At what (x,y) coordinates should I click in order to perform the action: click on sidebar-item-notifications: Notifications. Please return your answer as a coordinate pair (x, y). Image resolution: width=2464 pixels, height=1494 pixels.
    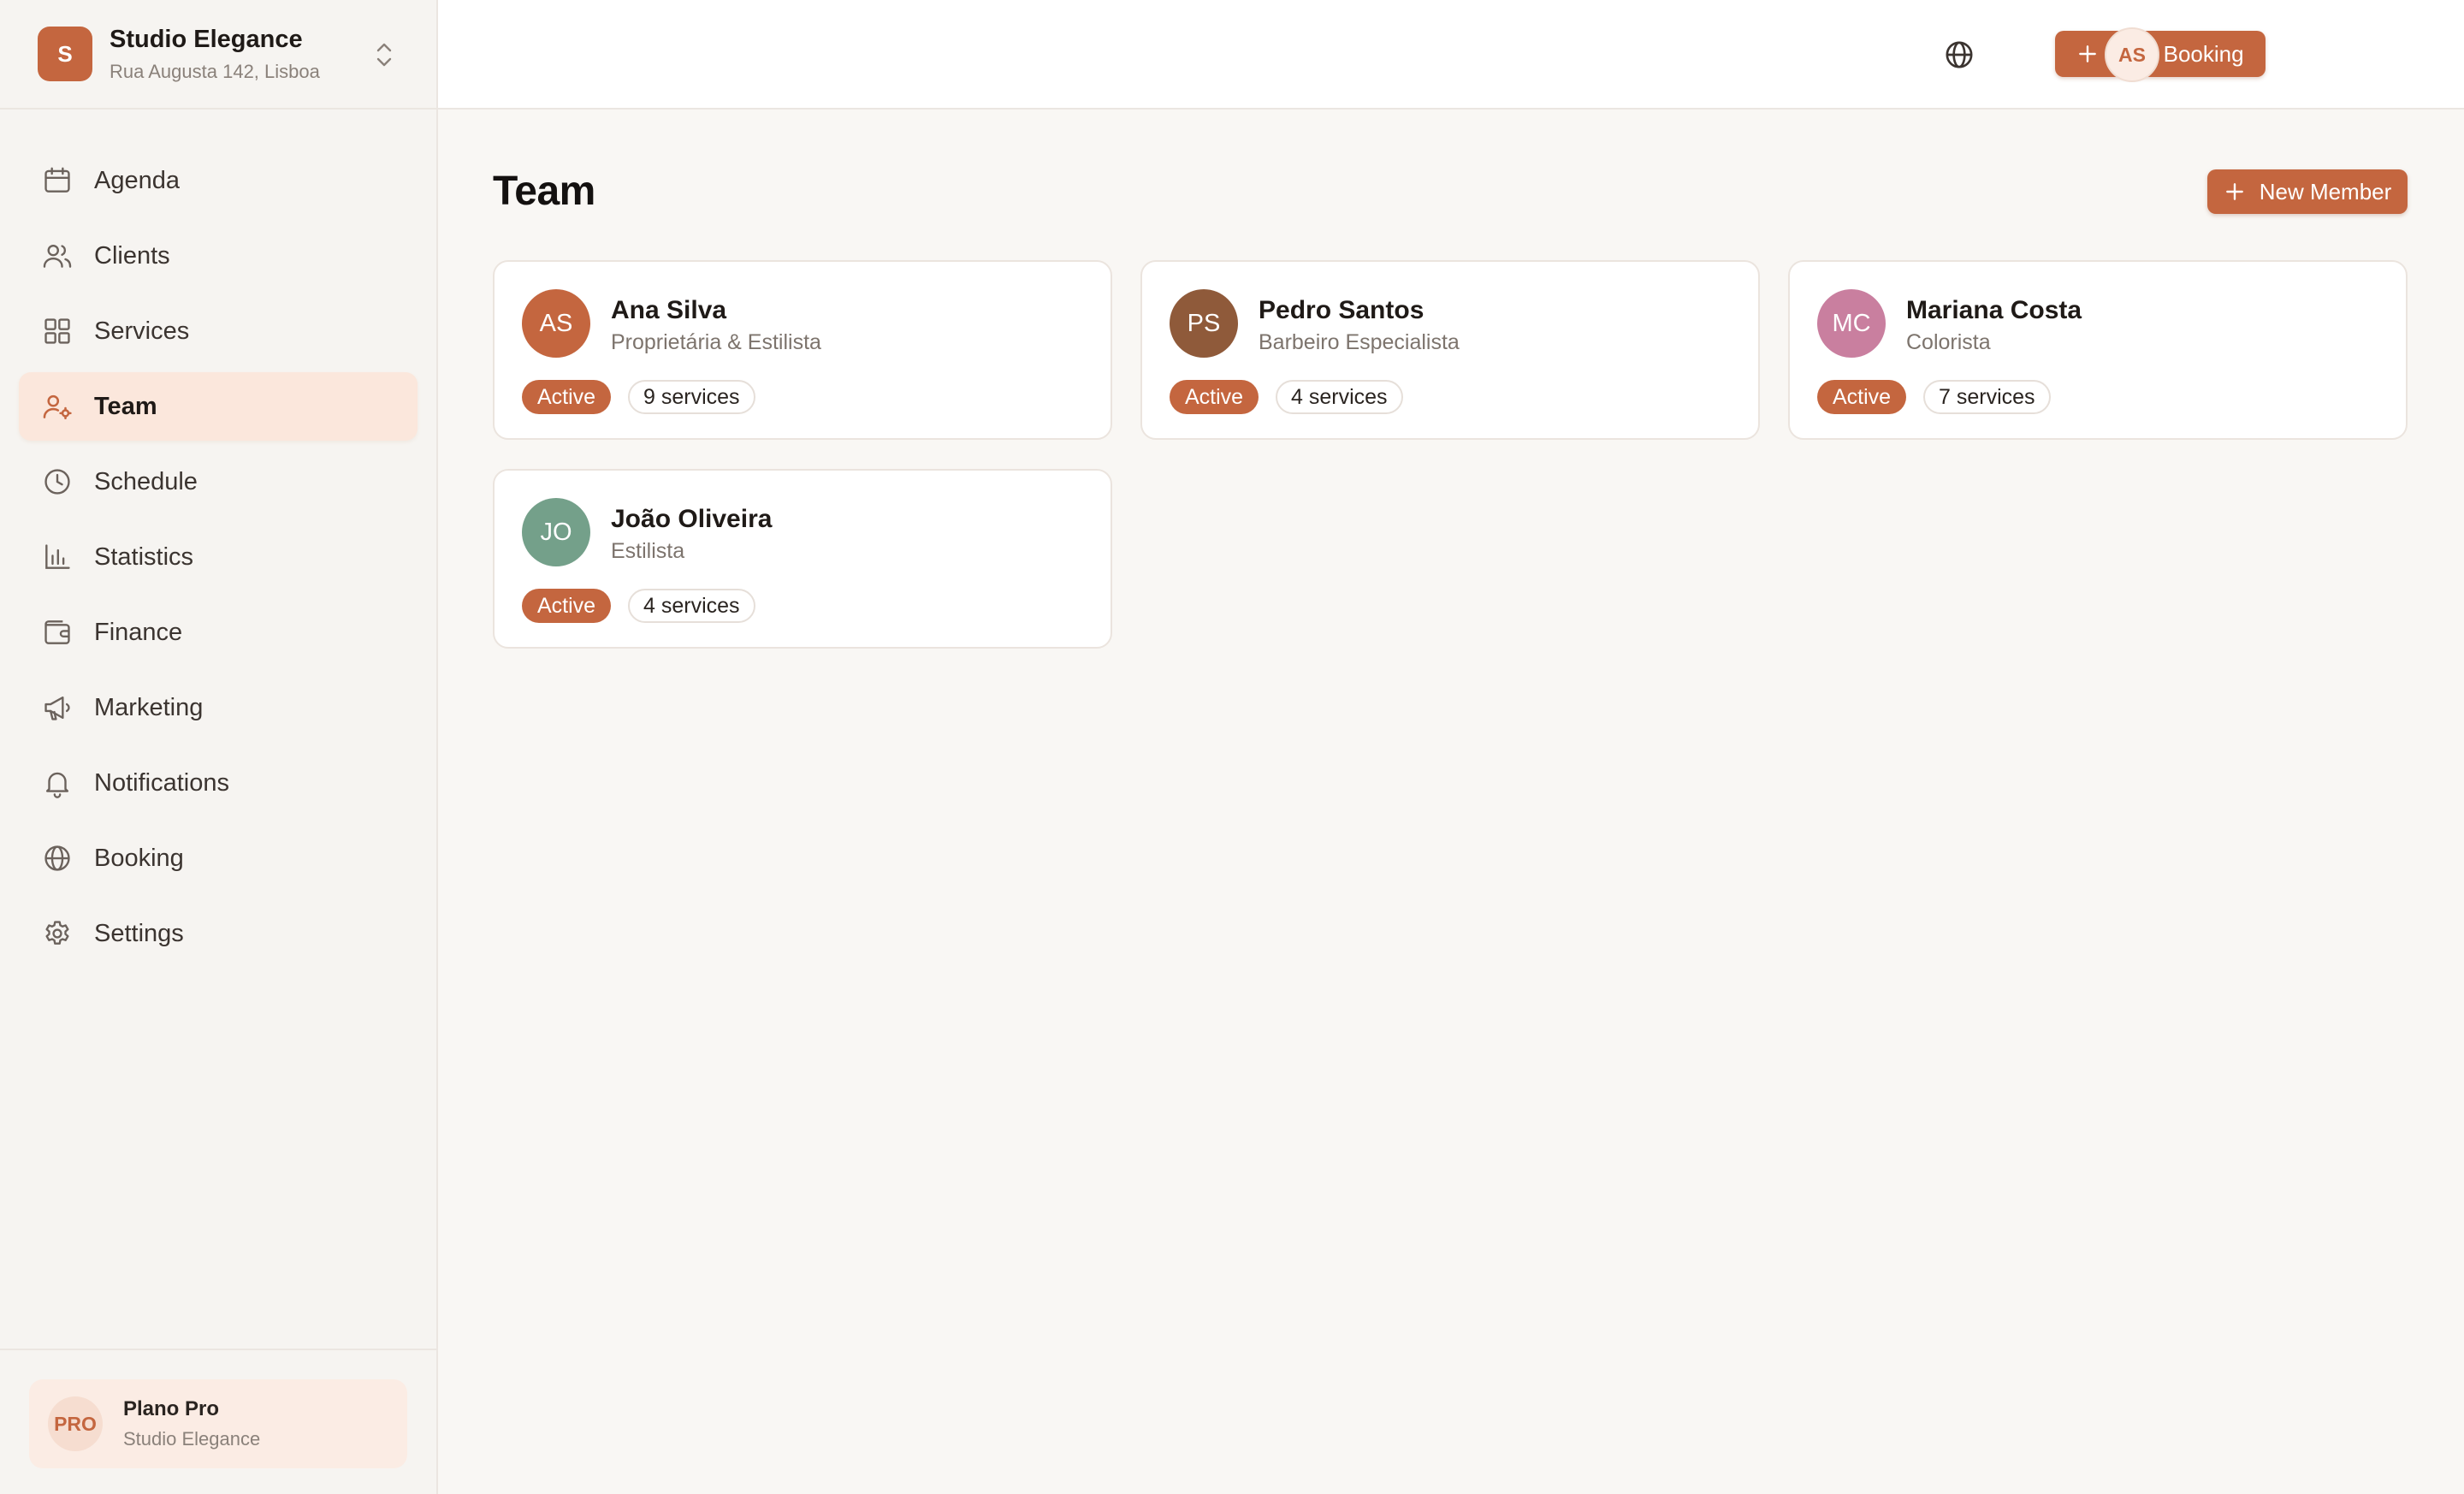
    Looking at the image, I should click on (218, 783).